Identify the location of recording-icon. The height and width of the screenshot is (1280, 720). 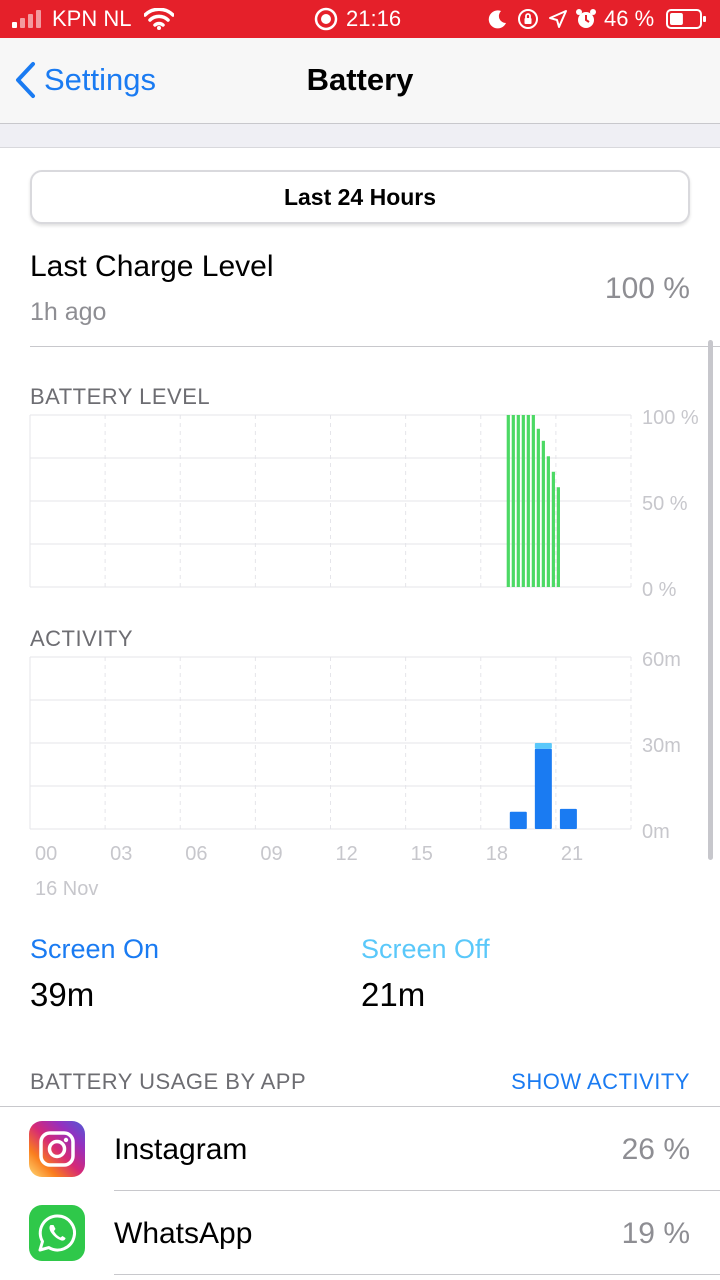
(326, 19).